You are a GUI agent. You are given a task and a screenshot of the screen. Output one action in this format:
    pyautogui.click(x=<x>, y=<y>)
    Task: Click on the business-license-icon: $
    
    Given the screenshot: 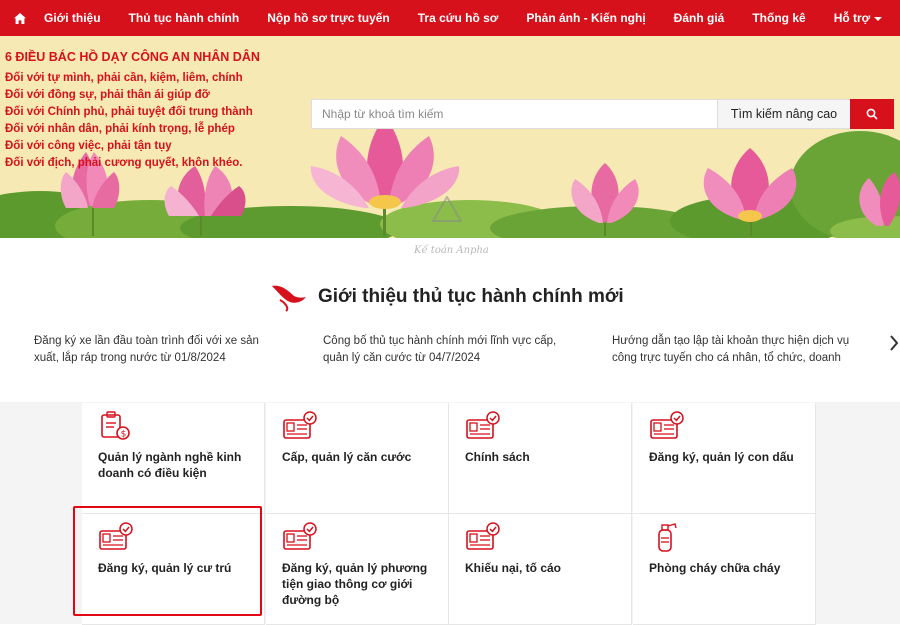 What is the action you would take?
    pyautogui.click(x=115, y=425)
    